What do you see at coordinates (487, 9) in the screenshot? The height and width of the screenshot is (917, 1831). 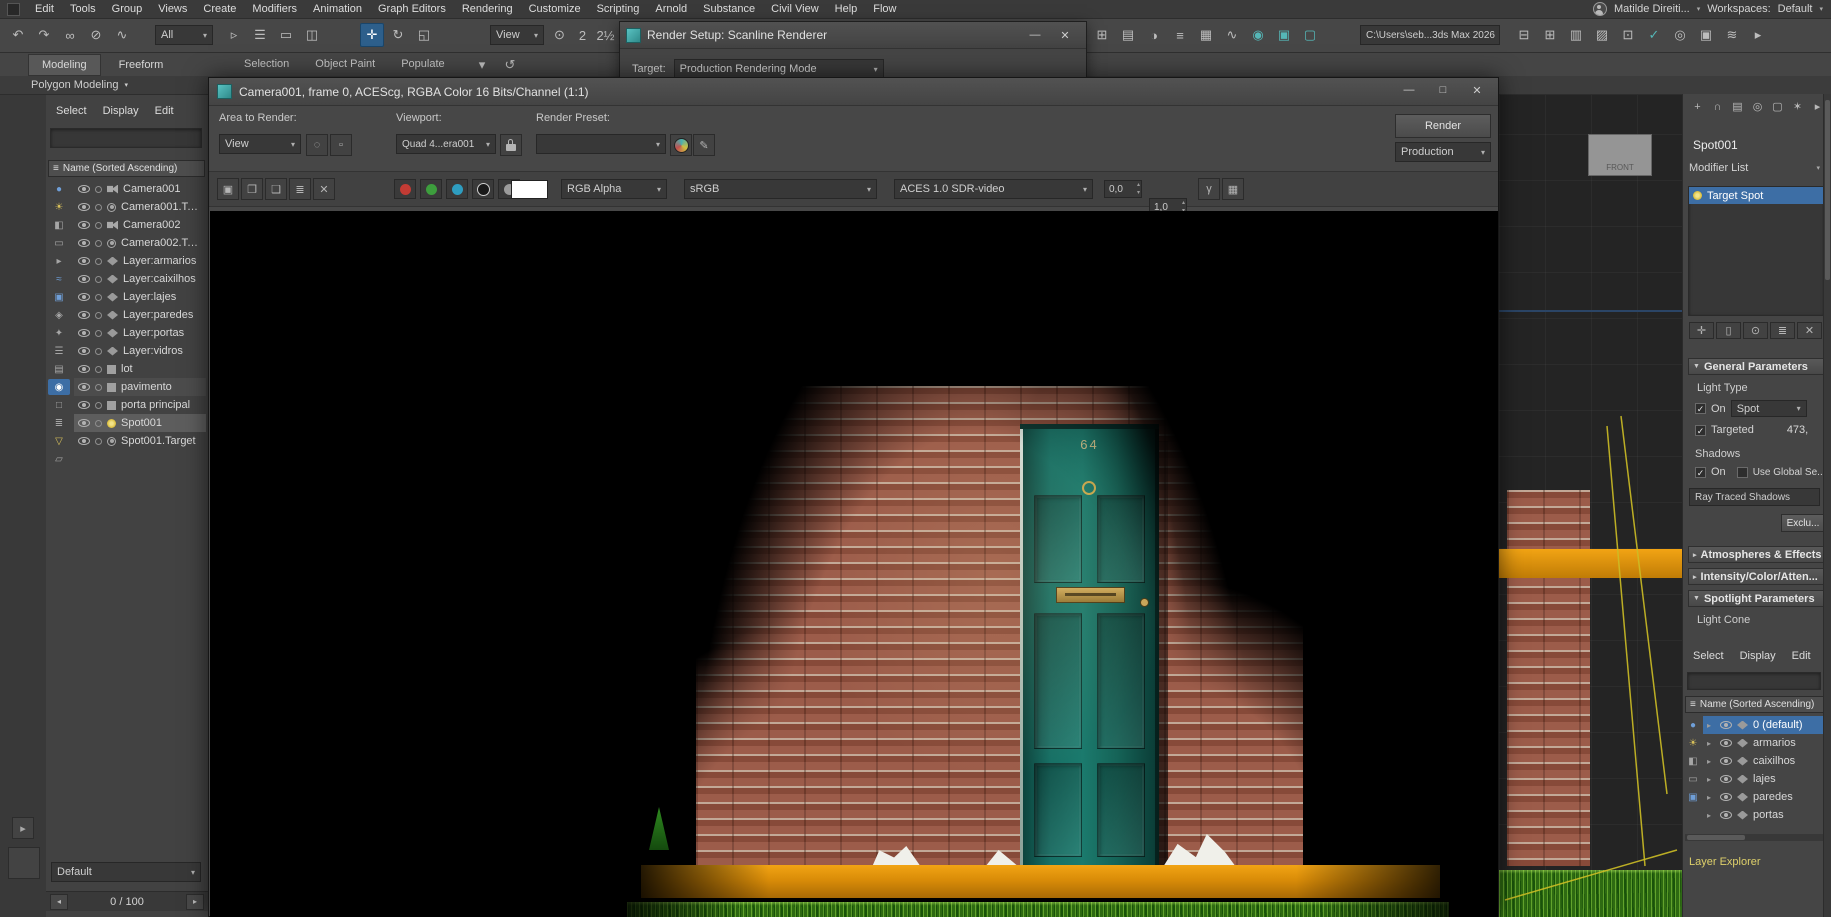 I see `menu-item: Rendering` at bounding box center [487, 9].